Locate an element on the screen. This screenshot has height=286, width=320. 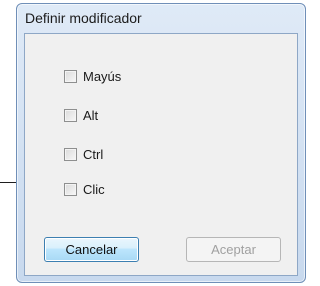
checkbox-row-clic: Clic is located at coordinates (84, 189).